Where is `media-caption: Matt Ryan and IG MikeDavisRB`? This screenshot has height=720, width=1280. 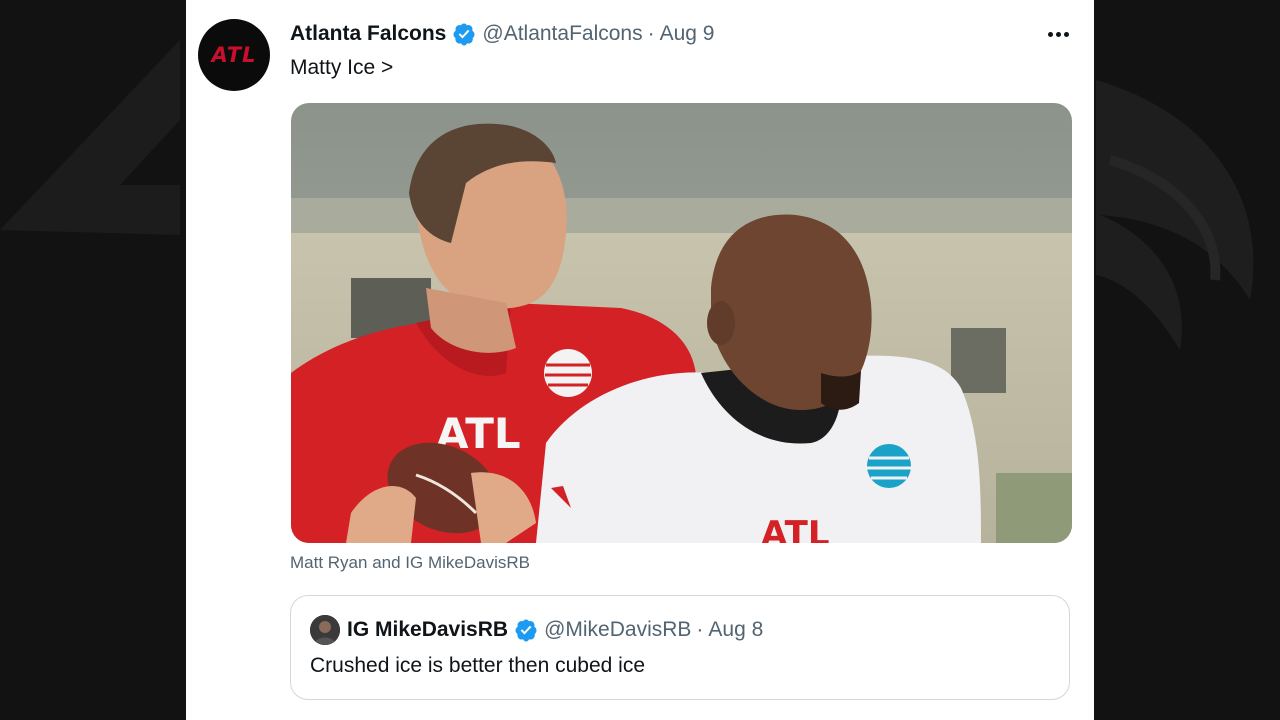
media-caption: Matt Ryan and IG MikeDavisRB is located at coordinates (410, 562).